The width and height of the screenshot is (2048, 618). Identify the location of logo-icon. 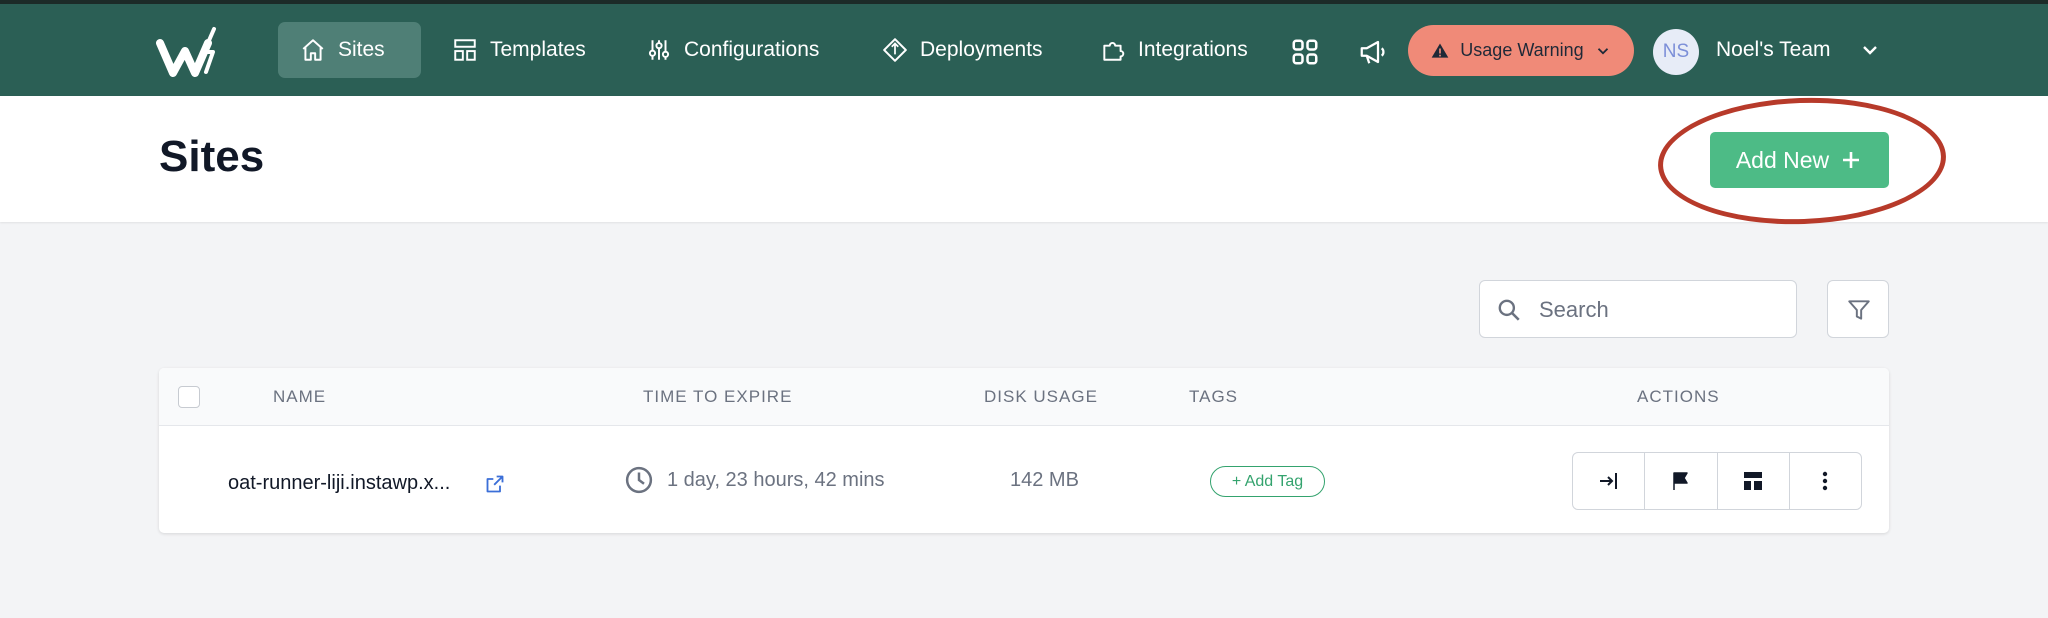
(190, 54).